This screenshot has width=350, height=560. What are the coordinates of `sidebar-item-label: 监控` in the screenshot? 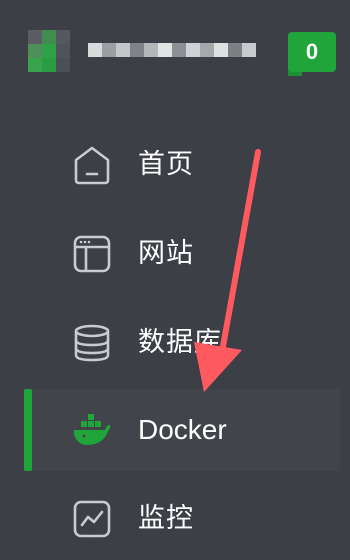 It's located at (166, 518).